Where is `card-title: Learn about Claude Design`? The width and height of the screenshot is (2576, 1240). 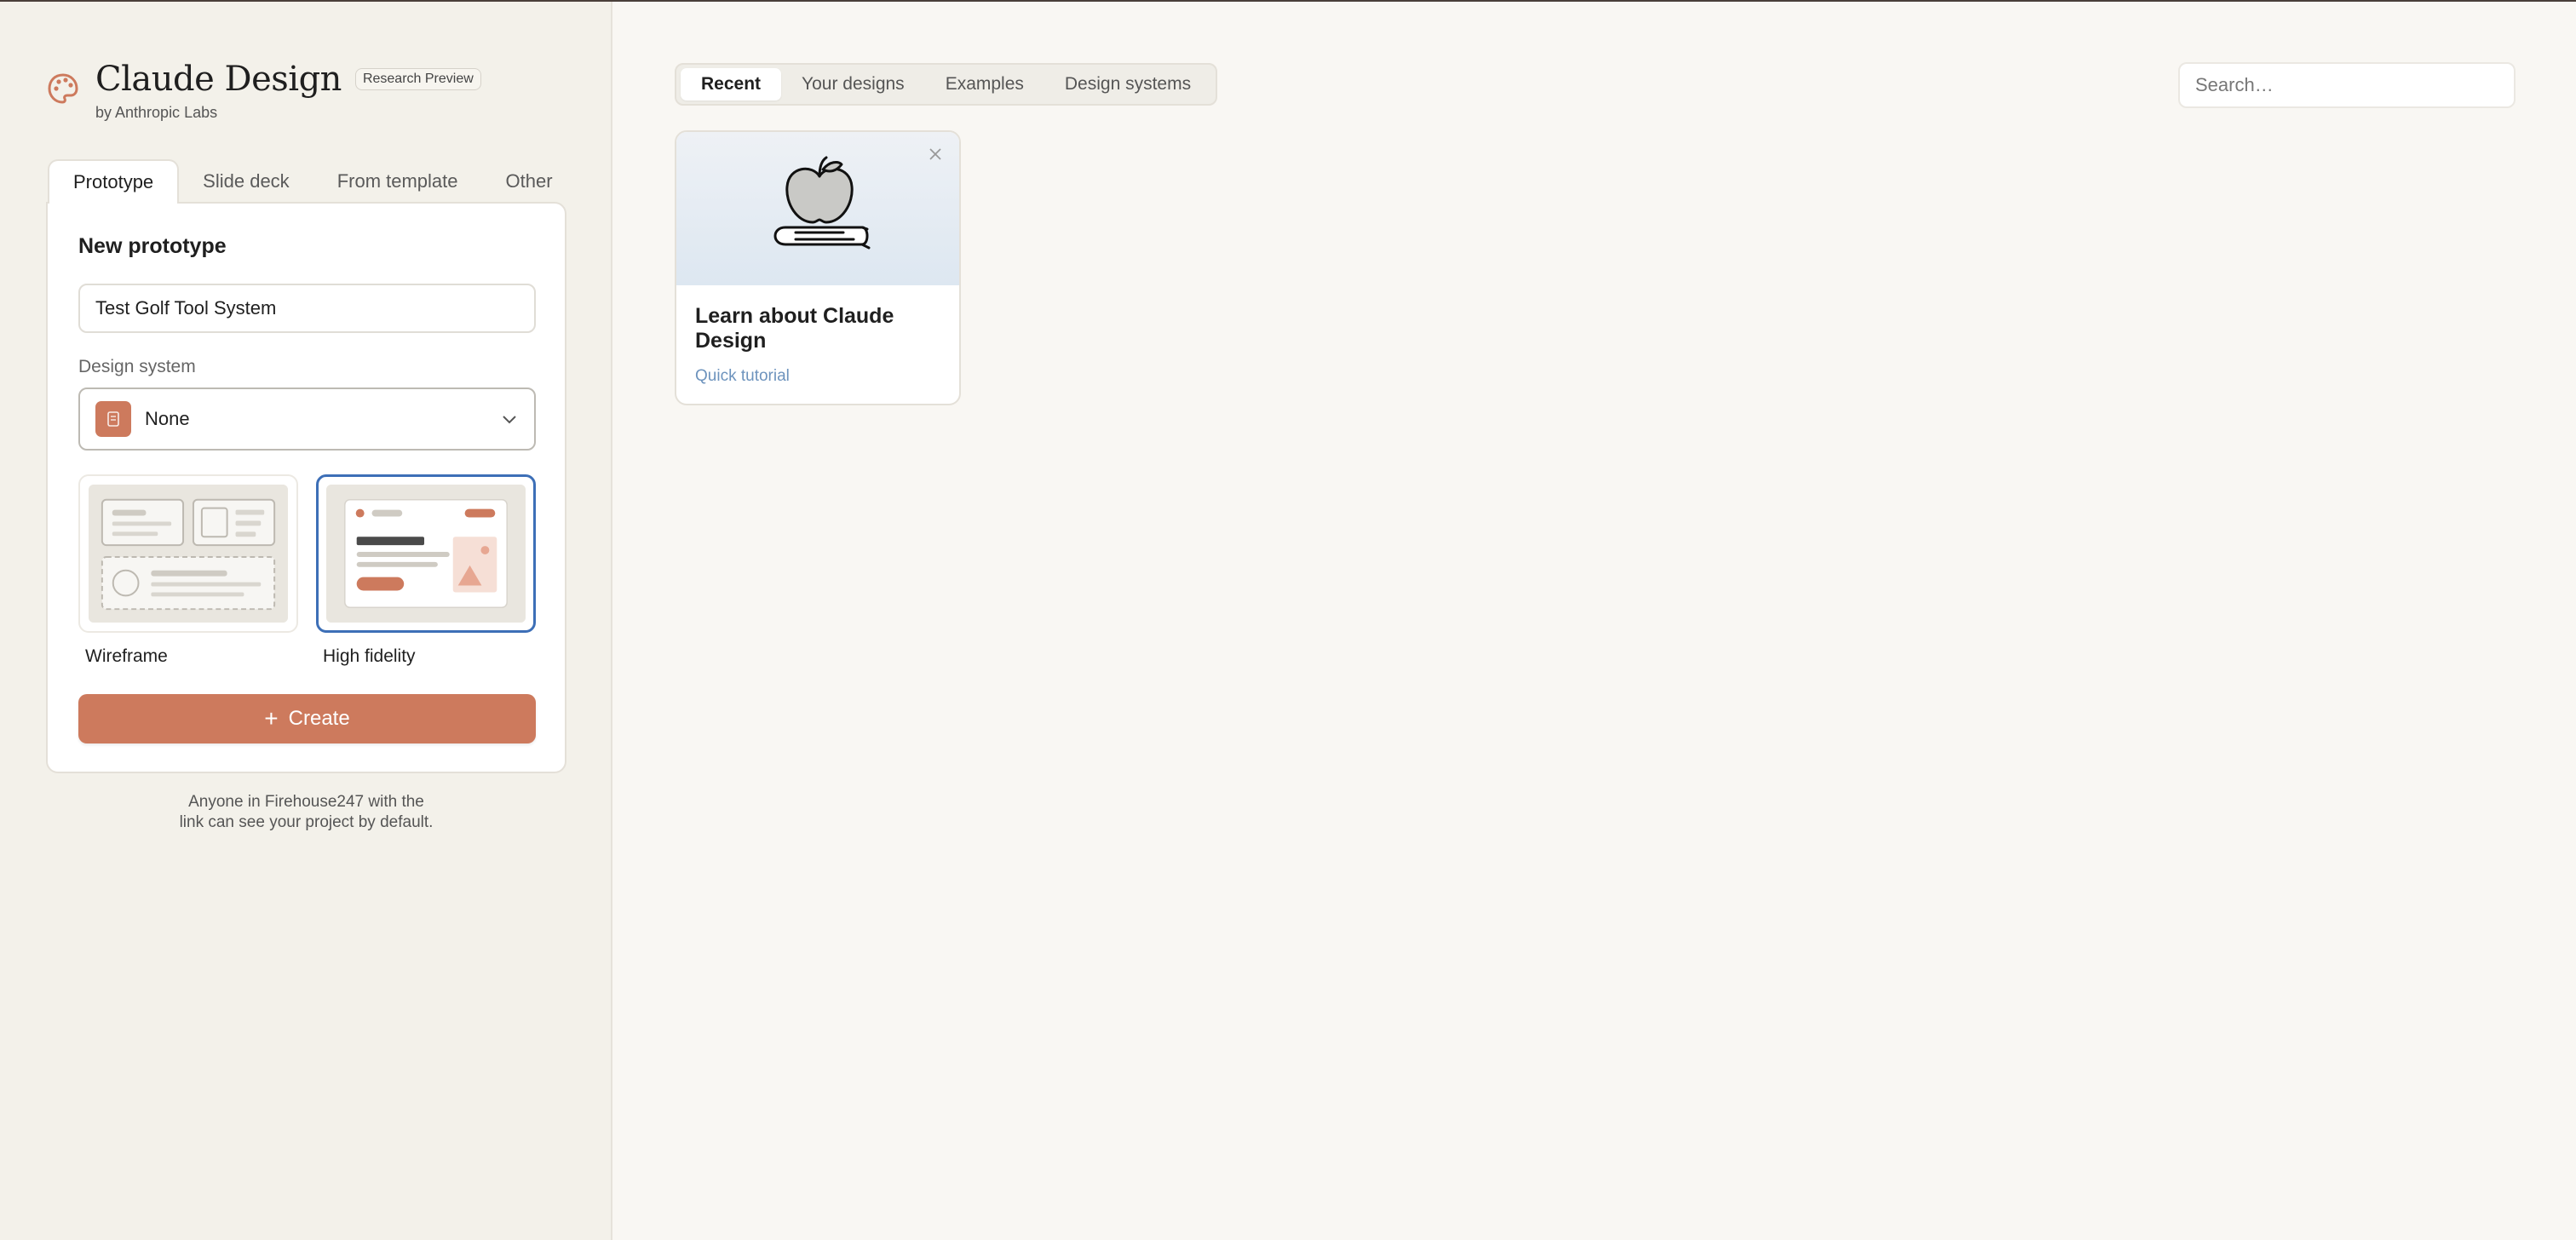
card-title: Learn about Claude Design is located at coordinates (795, 328).